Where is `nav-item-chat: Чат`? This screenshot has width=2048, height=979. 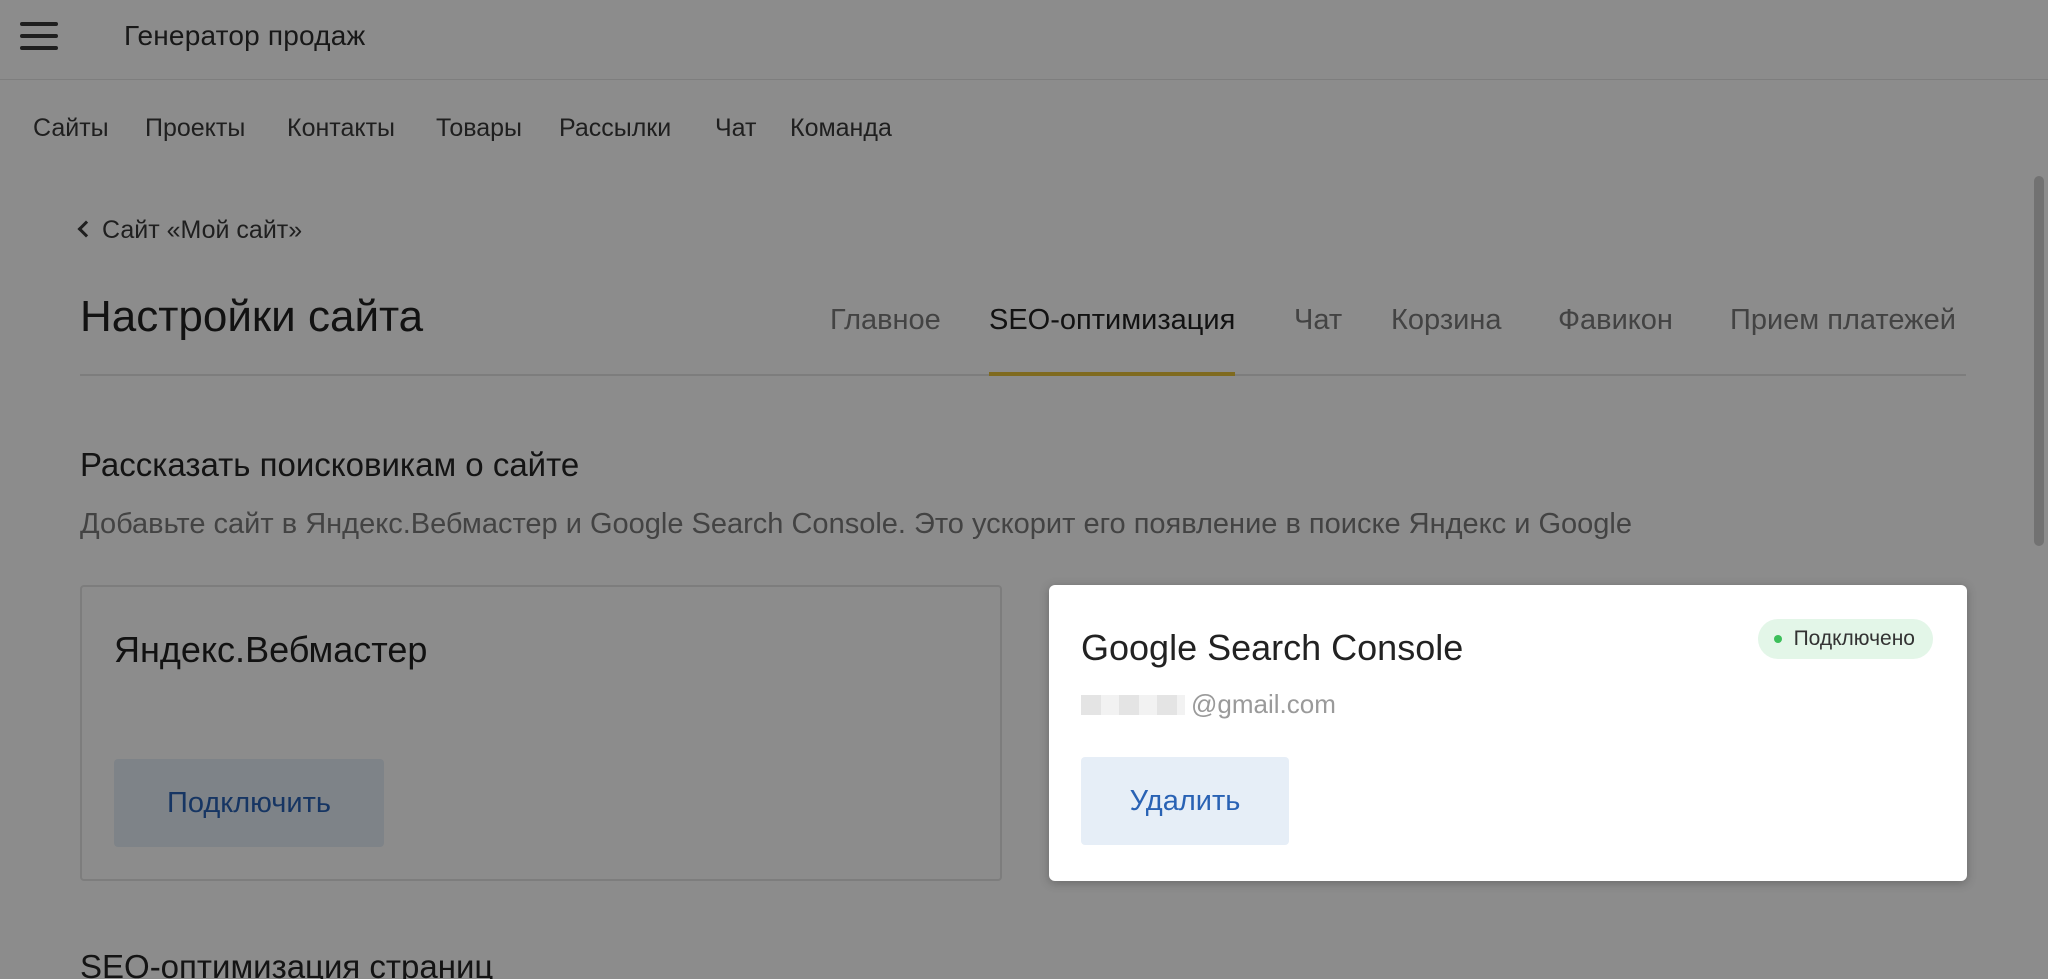 nav-item-chat: Чат is located at coordinates (735, 128).